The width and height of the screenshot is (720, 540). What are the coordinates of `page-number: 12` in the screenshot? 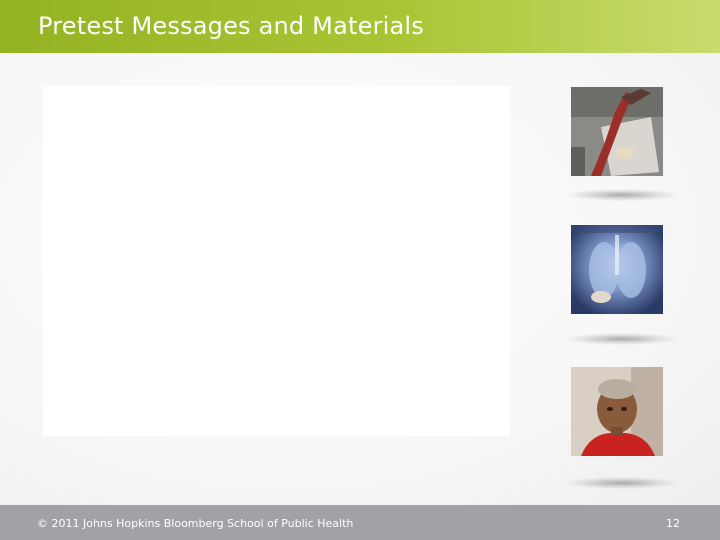 It's located at (673, 523).